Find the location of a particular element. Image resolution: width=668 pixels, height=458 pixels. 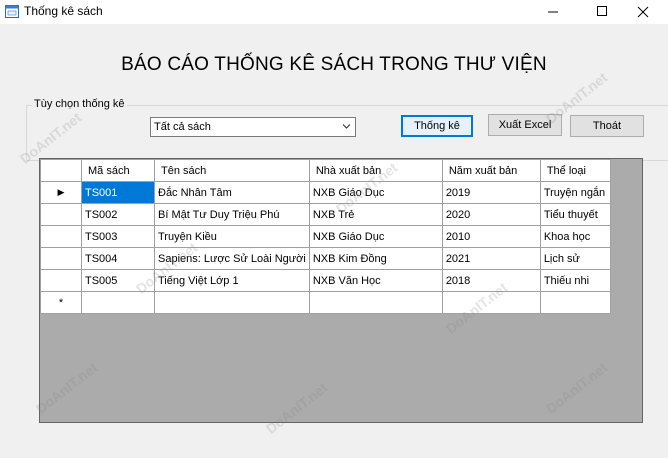

app-icon is located at coordinates (12, 11).